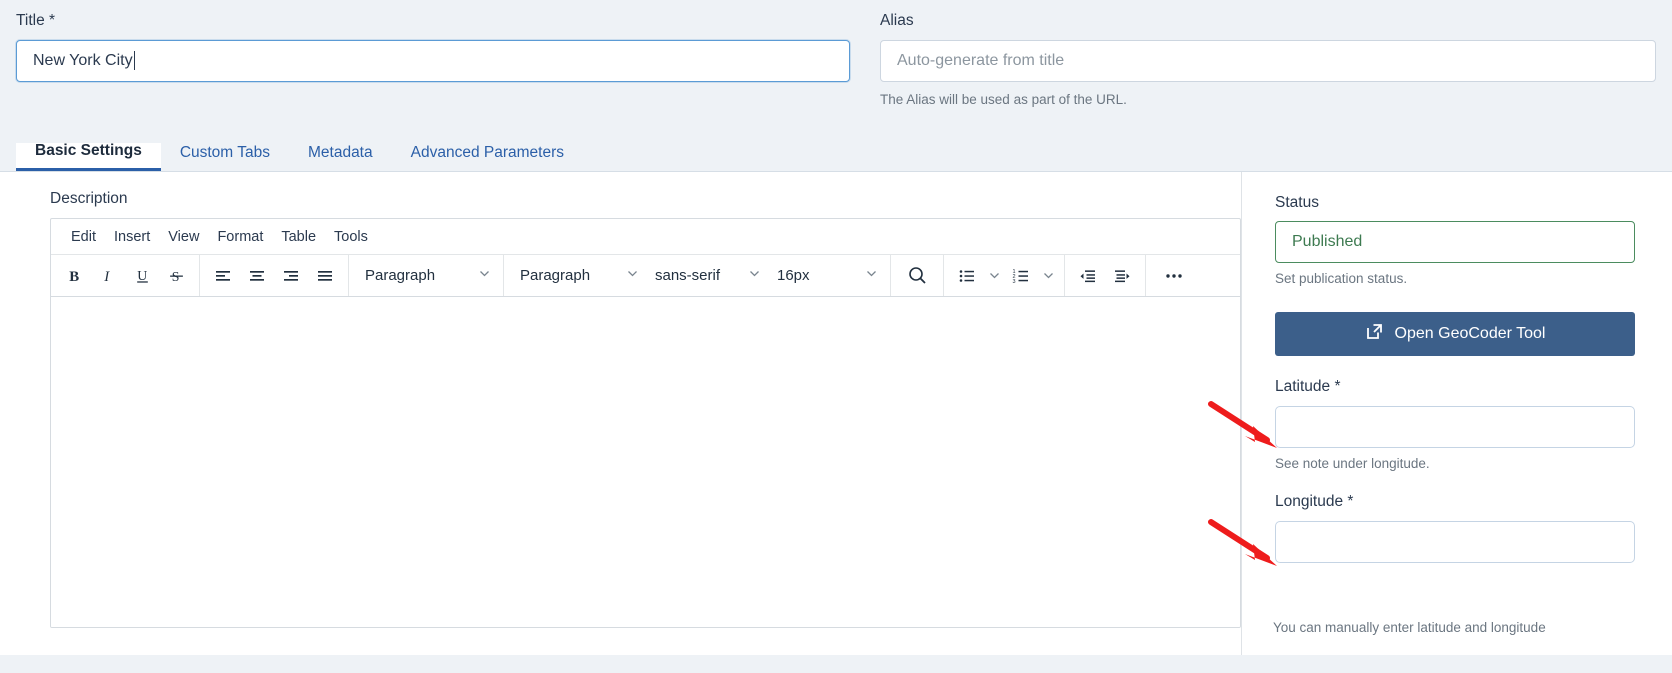 This screenshot has width=1672, height=673. Describe the element at coordinates (645, 237) in the screenshot. I see `editor-menubar: Edit Insert View Format Table Tools` at that location.